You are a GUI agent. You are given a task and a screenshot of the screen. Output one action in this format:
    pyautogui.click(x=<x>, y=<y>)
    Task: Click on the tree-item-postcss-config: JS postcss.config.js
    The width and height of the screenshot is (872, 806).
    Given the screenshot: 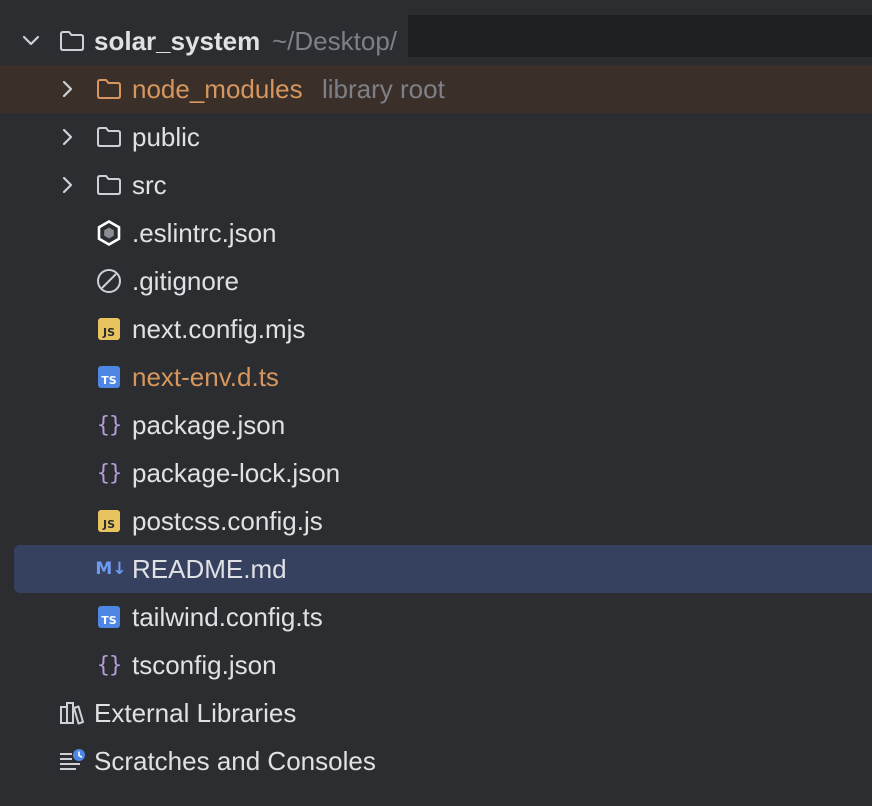 What is the action you would take?
    pyautogui.click(x=436, y=521)
    